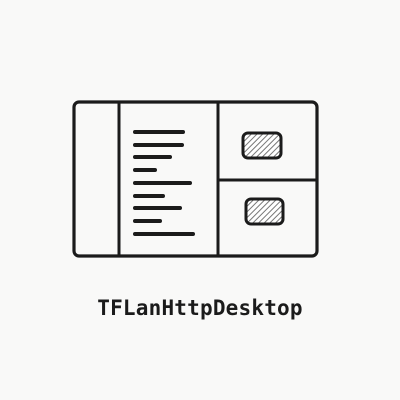  Describe the element at coordinates (262, 145) in the screenshot. I see `top-tile` at that location.